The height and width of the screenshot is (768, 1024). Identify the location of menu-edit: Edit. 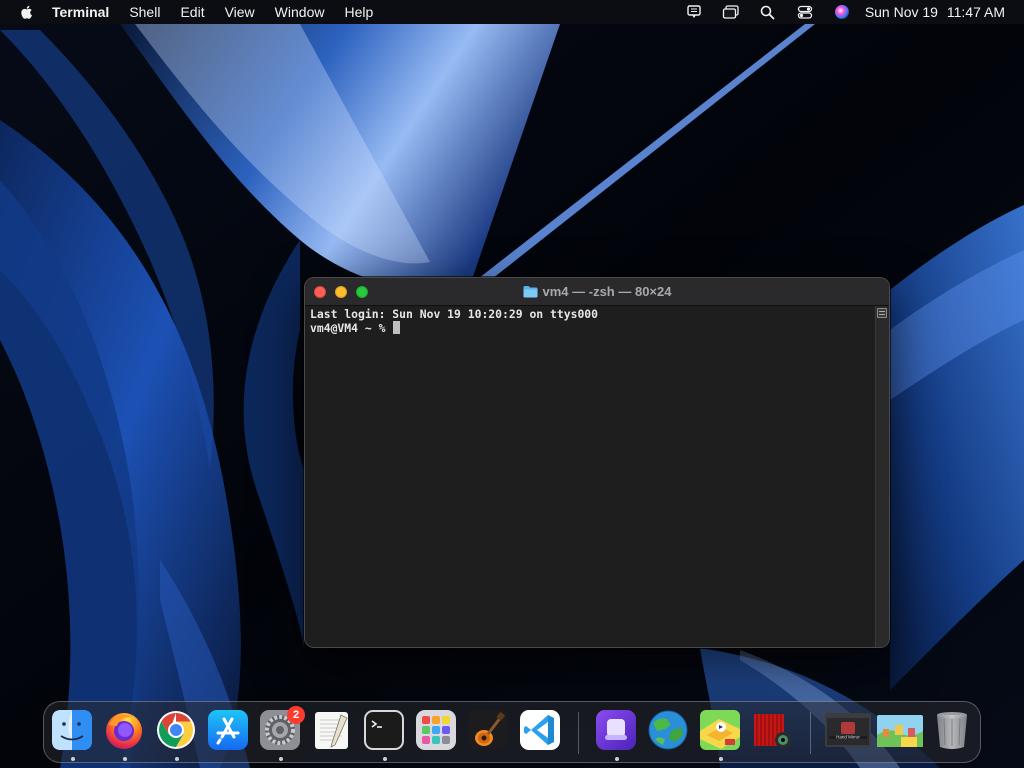
(192, 12).